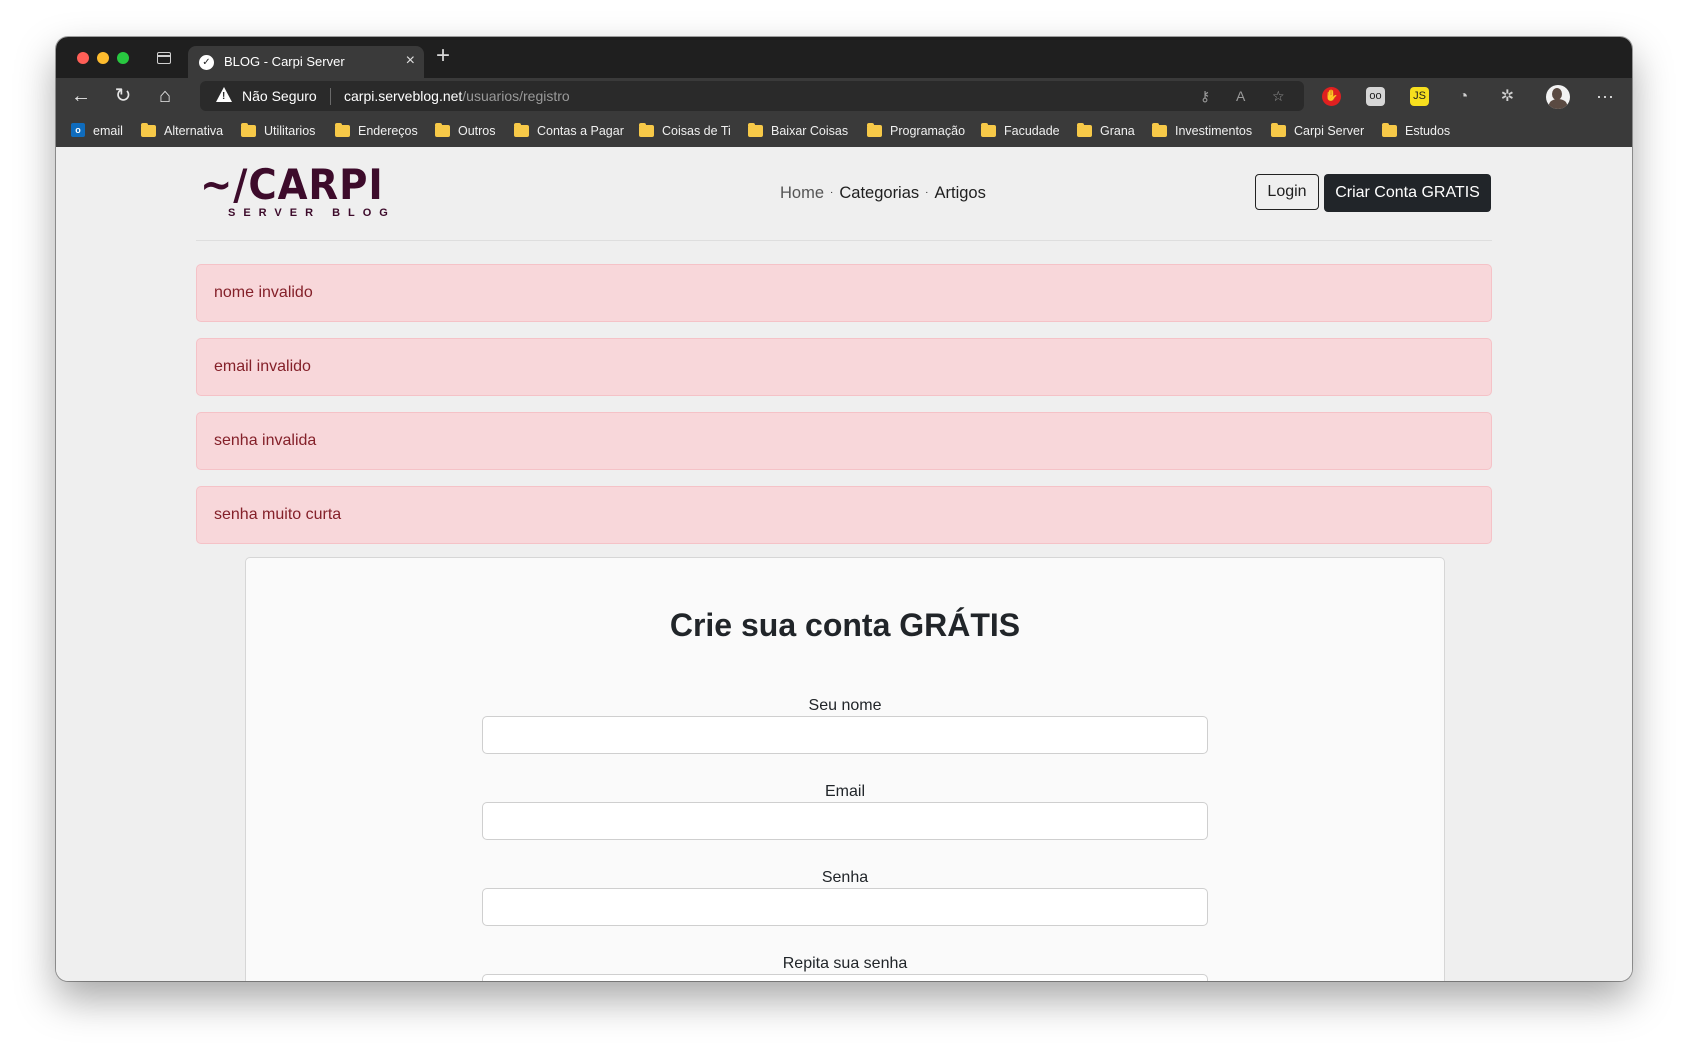  What do you see at coordinates (103, 58) in the screenshot?
I see `minimize-window-icon` at bounding box center [103, 58].